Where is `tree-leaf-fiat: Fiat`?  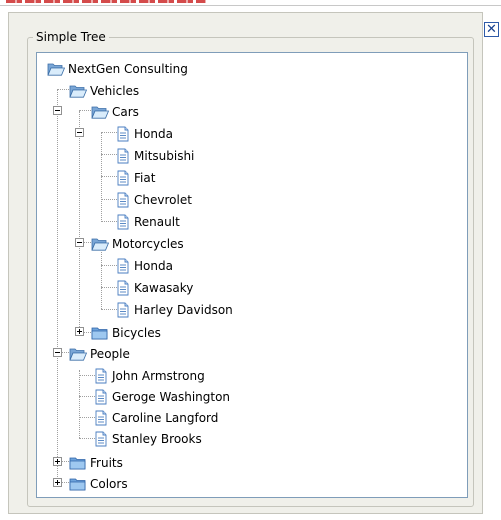 tree-leaf-fiat: Fiat is located at coordinates (135, 178).